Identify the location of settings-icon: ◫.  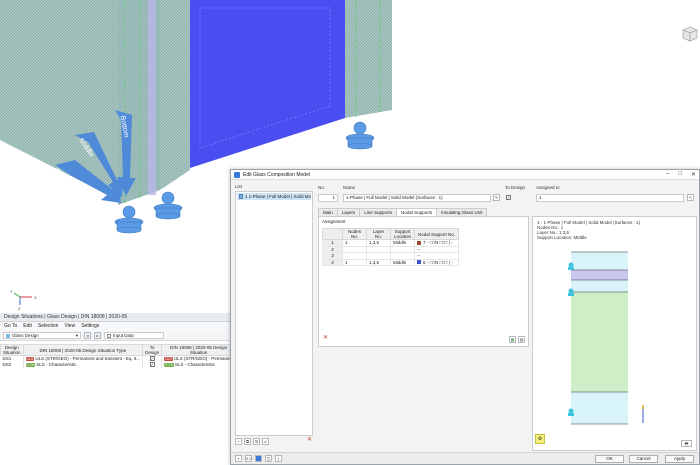
(268, 458).